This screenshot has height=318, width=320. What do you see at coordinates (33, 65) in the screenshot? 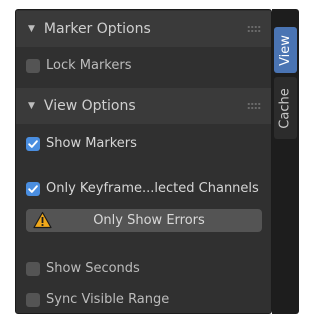
I see `lock-markers-checkbox` at bounding box center [33, 65].